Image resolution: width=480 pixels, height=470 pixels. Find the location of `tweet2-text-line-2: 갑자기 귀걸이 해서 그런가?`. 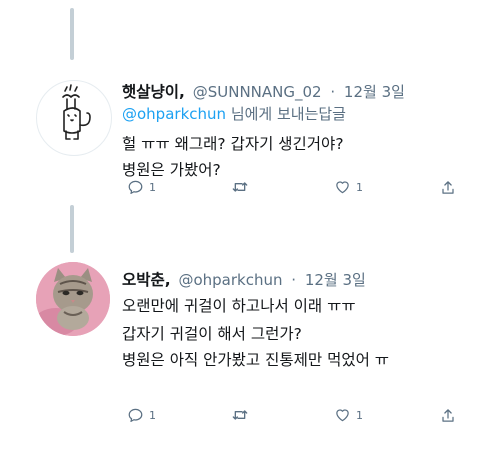

tweet2-text-line-2: 갑자기 귀걸이 해서 그런가? is located at coordinates (212, 334).